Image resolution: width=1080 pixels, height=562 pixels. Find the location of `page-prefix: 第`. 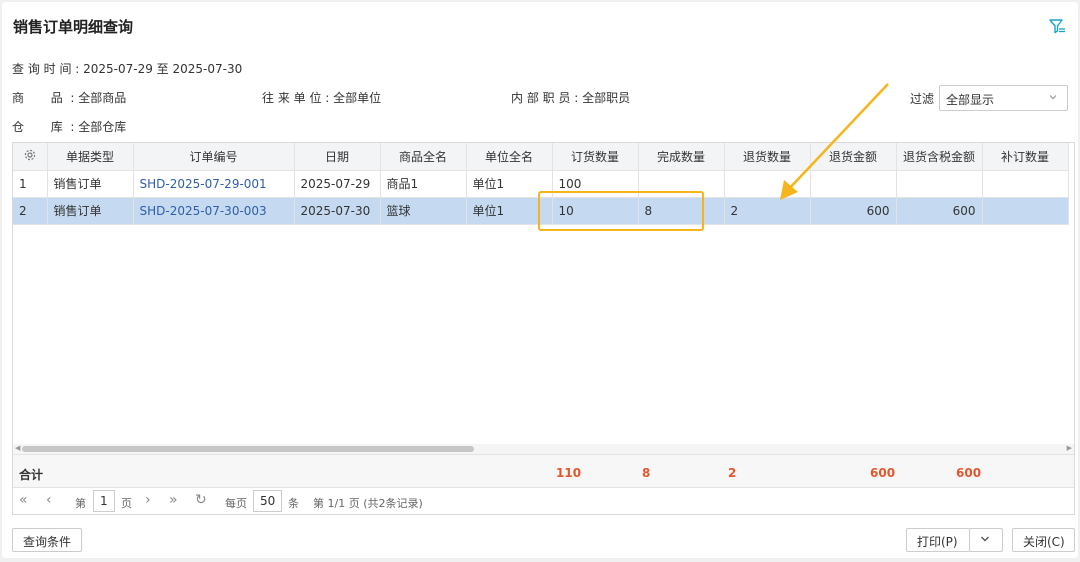

page-prefix: 第 is located at coordinates (80, 503).